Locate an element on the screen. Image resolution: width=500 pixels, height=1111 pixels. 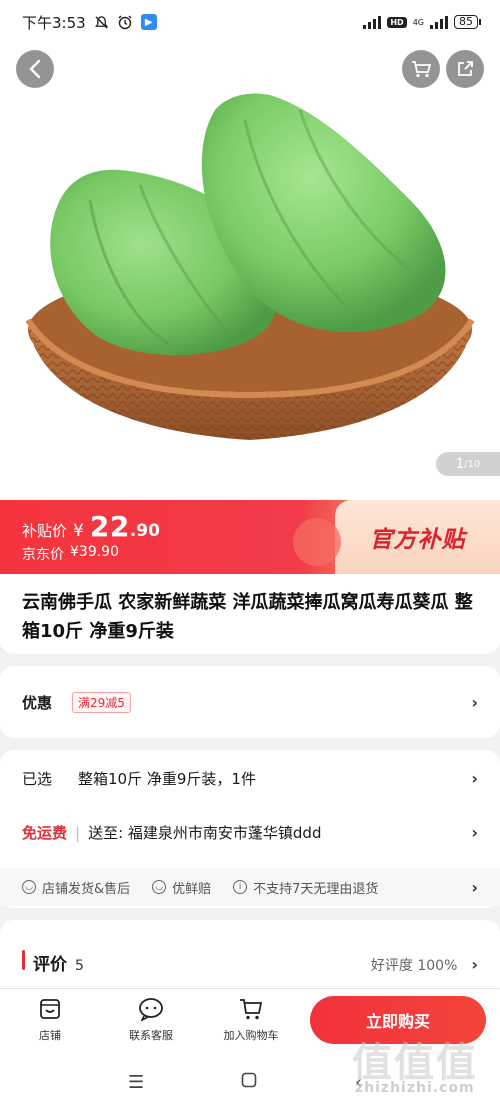
cart-button is located at coordinates (421, 69).